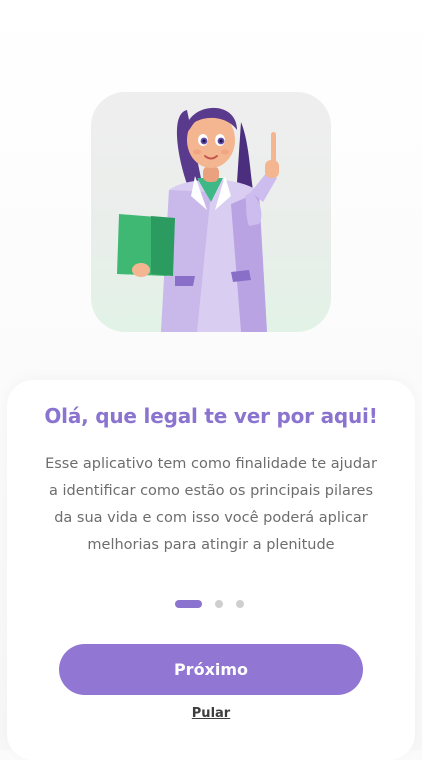 The height and width of the screenshot is (760, 422). I want to click on skip-link: Pular, so click(211, 713).